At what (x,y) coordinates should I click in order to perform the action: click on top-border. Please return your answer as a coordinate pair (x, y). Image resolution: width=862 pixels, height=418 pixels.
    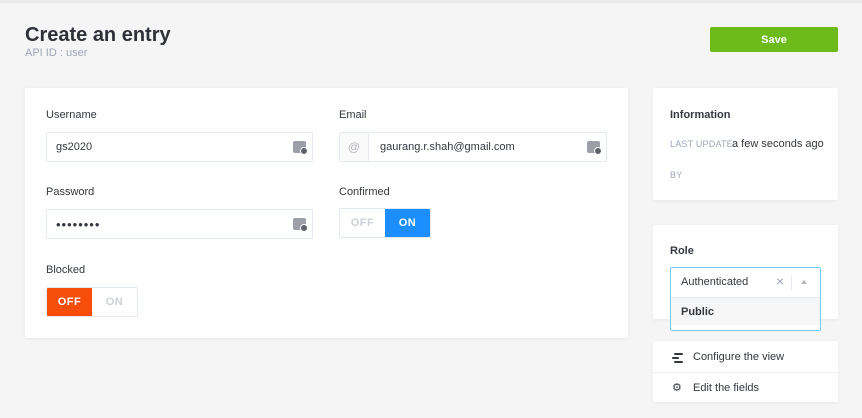
    Looking at the image, I should click on (431, 1).